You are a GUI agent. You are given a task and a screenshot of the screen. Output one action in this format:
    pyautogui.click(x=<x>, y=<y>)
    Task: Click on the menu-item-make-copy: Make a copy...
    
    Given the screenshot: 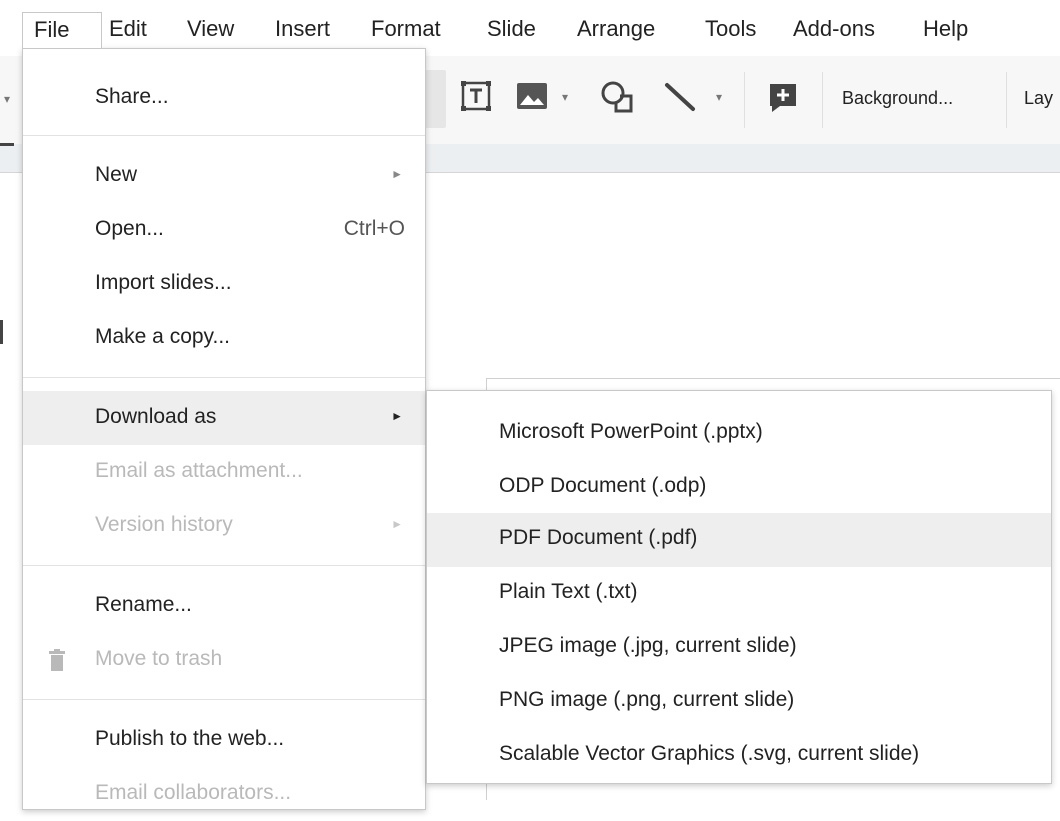 What is the action you would take?
    pyautogui.click(x=224, y=338)
    